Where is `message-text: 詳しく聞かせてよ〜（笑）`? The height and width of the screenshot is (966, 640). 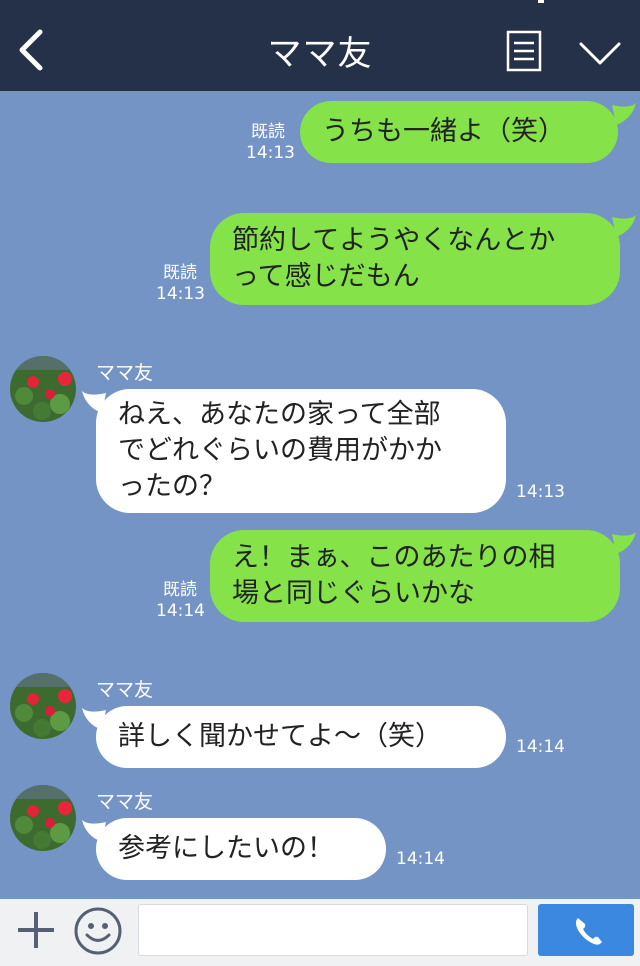 message-text: 詳しく聞かせてよ〜（笑） is located at coordinates (280, 736).